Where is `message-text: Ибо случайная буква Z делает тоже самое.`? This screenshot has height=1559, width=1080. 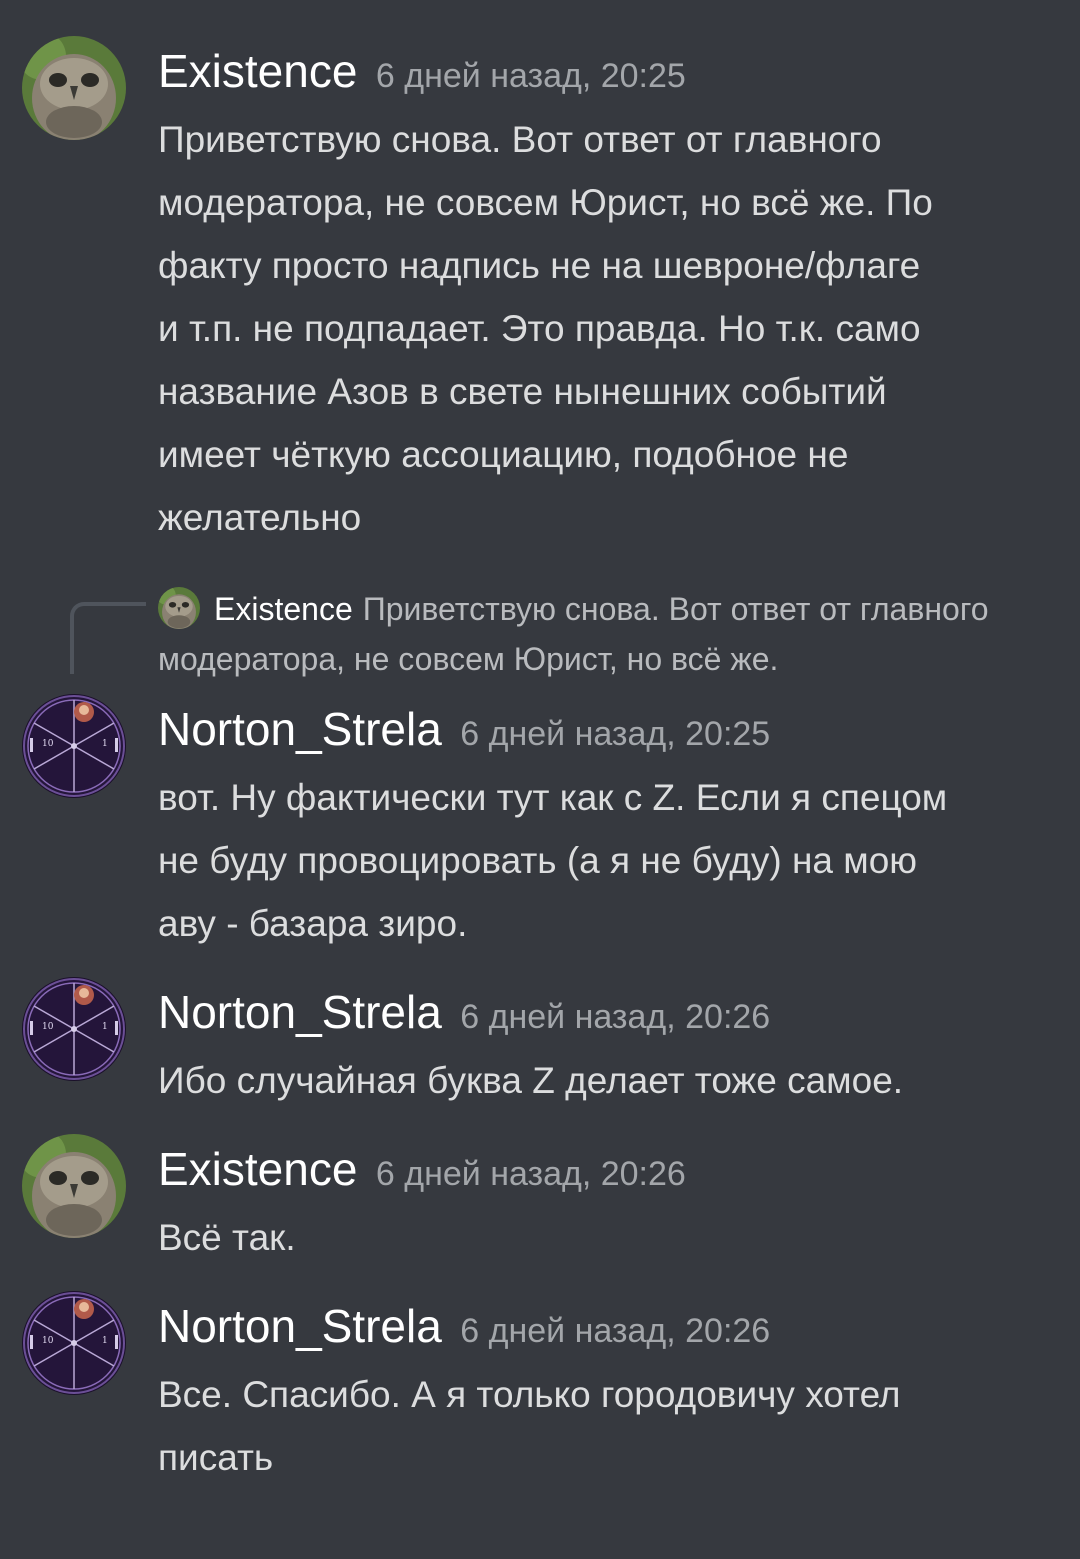
message-text: Ибо случайная буква Z делает тоже самое. is located at coordinates (531, 1080).